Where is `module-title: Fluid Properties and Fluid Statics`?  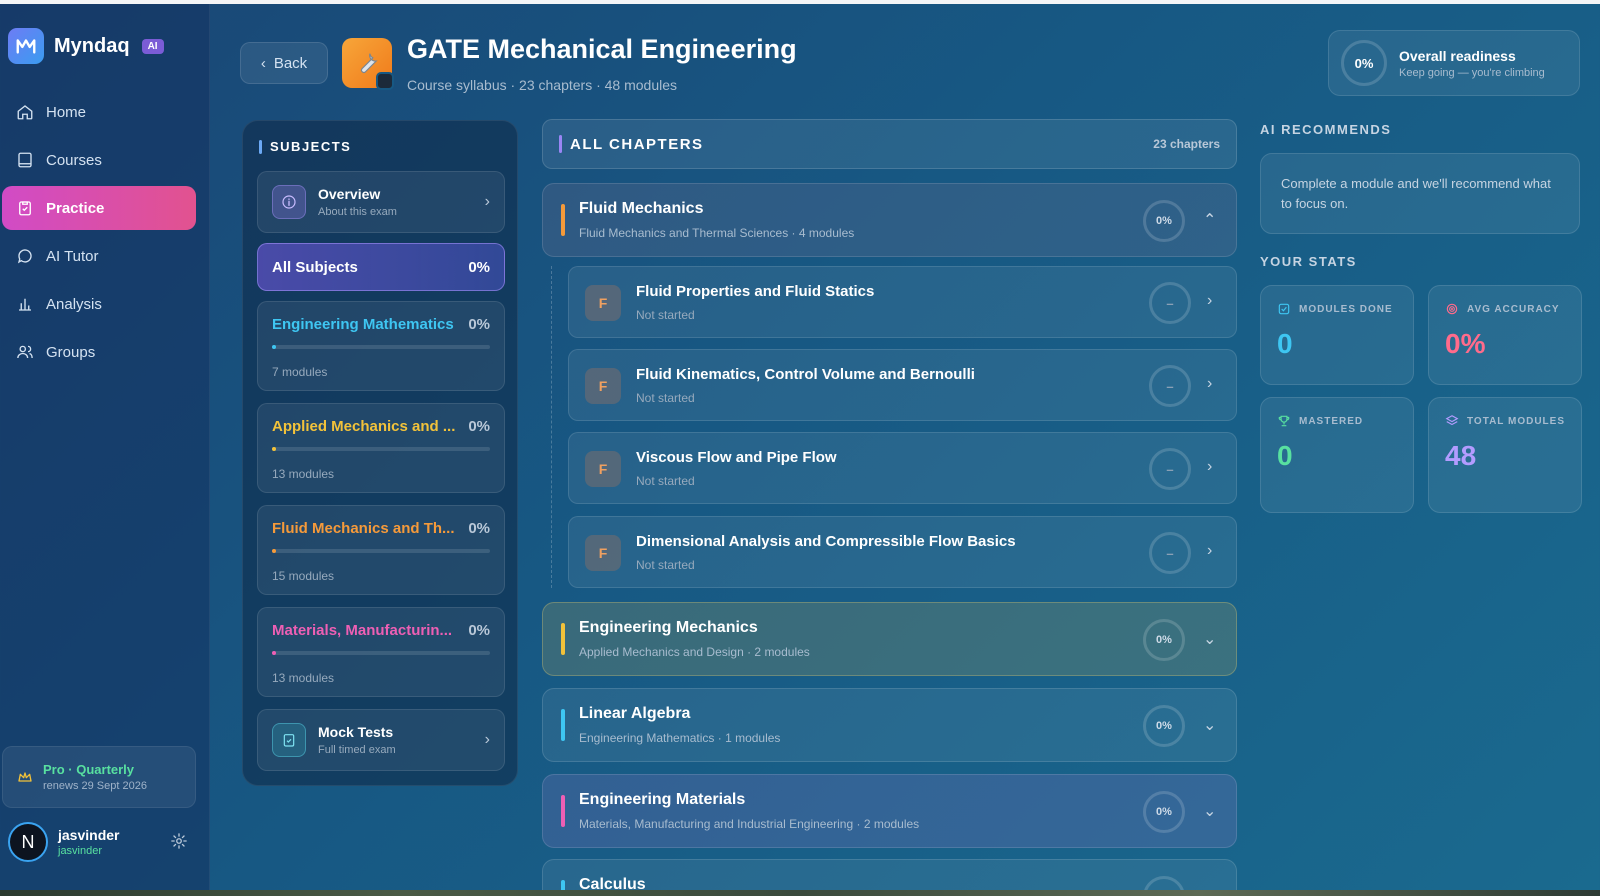
module-title: Fluid Properties and Fluid Statics is located at coordinates (755, 291).